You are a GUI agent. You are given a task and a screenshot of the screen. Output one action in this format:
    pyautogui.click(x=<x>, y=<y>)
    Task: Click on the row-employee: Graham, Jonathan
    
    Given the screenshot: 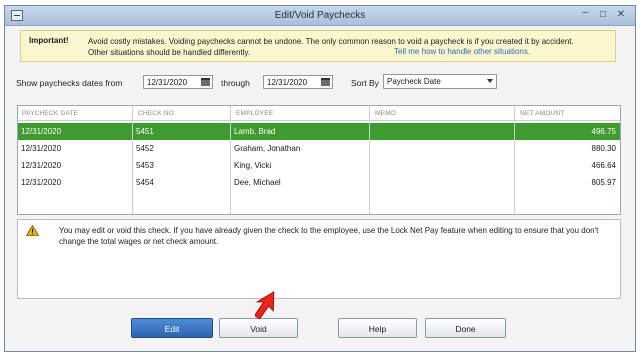 What is the action you would take?
    pyautogui.click(x=267, y=148)
    